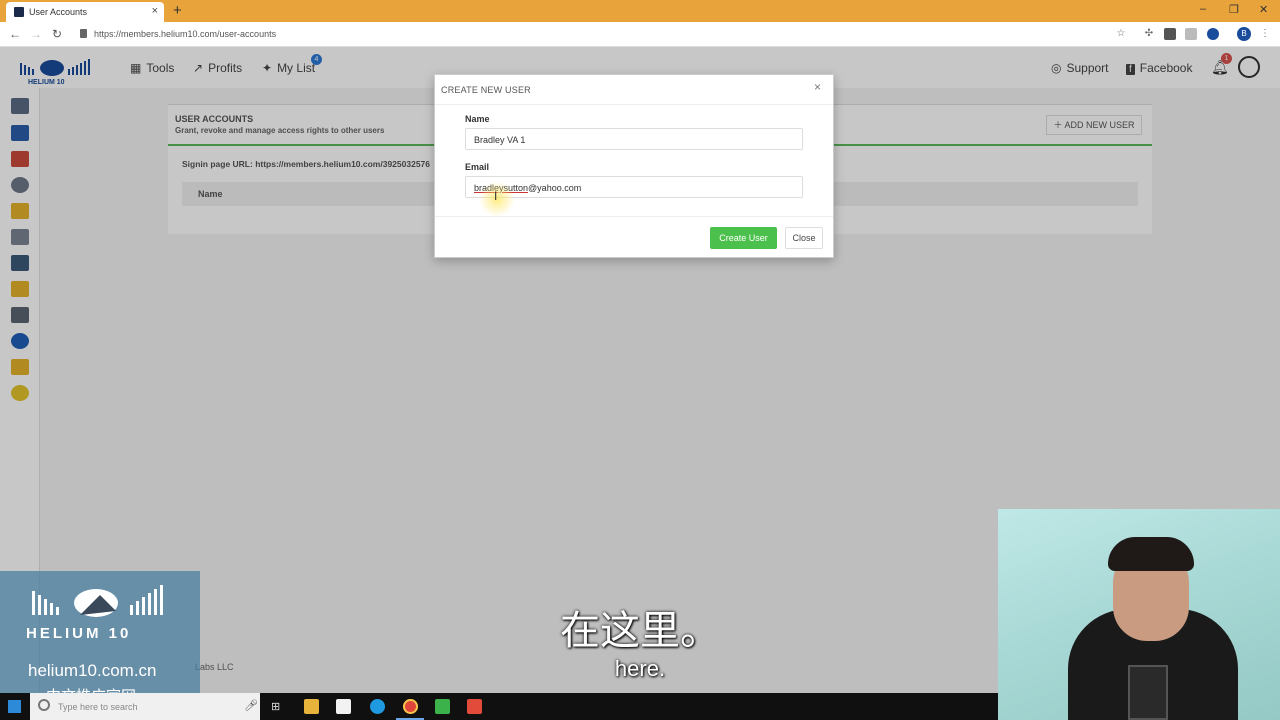  Describe the element at coordinates (251, 705) in the screenshot. I see `microphone-search-icon: 🎤︎` at that location.